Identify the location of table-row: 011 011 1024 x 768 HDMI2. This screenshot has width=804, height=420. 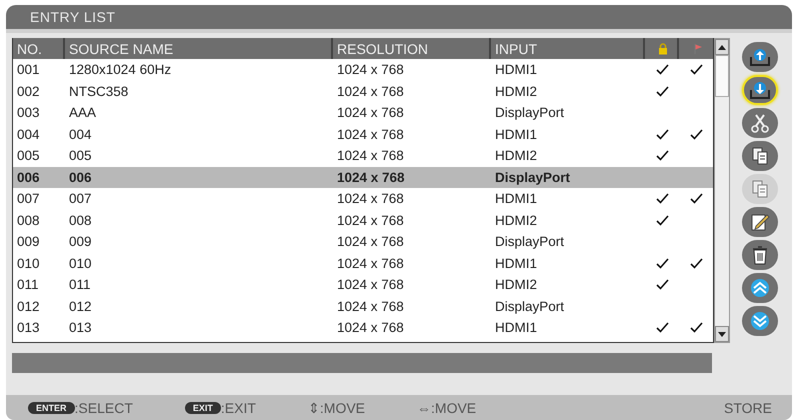
(363, 285).